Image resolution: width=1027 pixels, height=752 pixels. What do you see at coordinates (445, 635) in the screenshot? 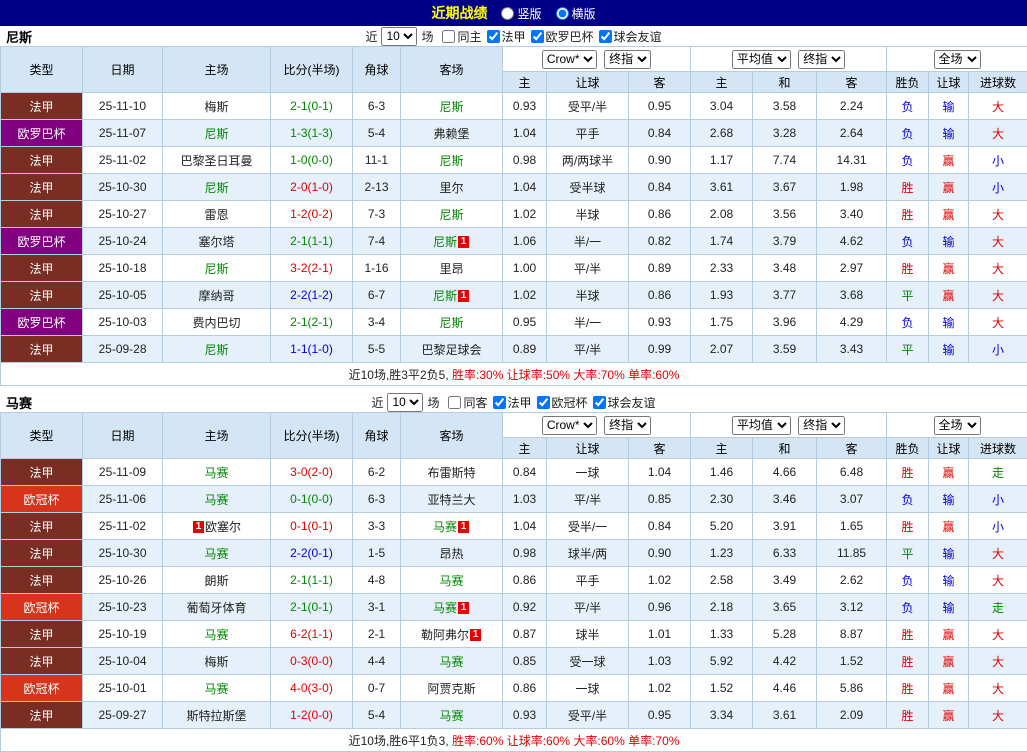
I see `team-name-link: 勒阿弗尔` at bounding box center [445, 635].